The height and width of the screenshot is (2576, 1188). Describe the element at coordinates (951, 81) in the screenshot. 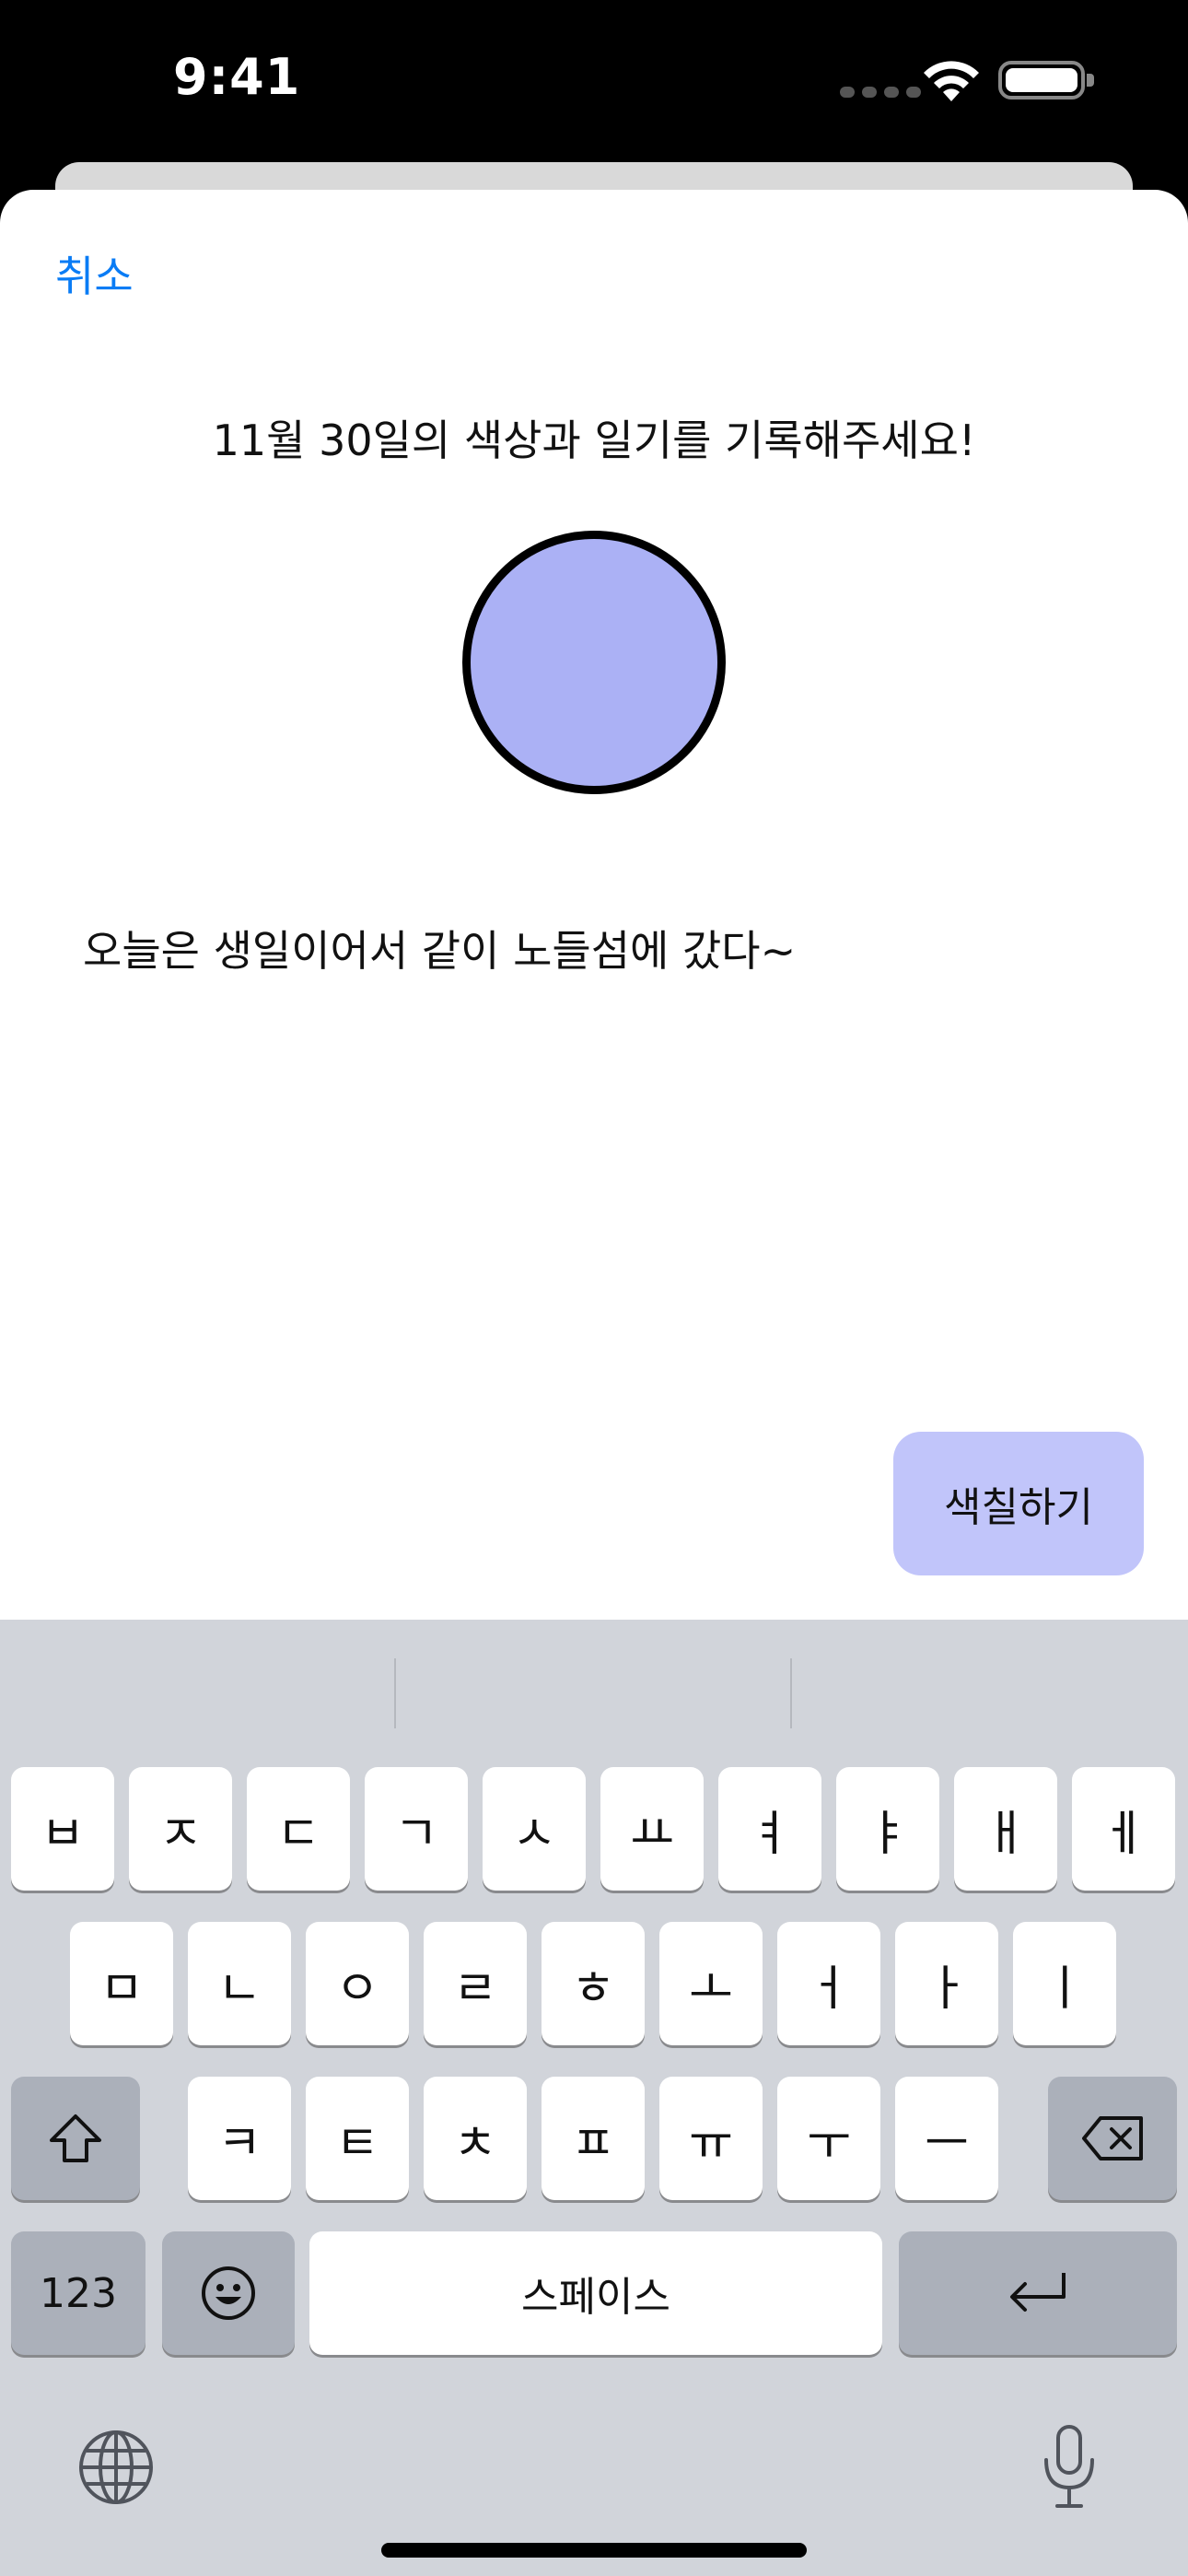

I see `wifi-icon` at that location.